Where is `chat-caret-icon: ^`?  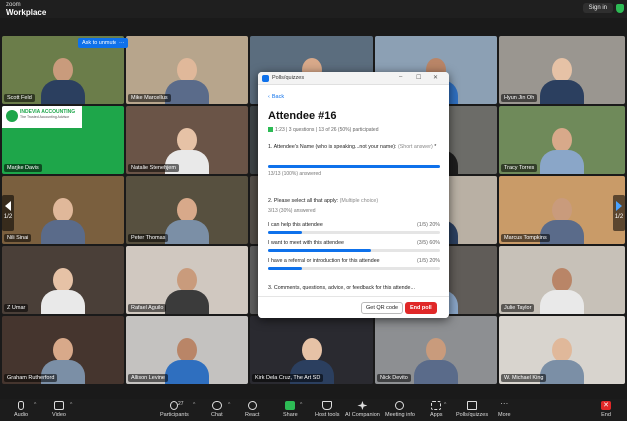 chat-caret-icon: ^ is located at coordinates (229, 405).